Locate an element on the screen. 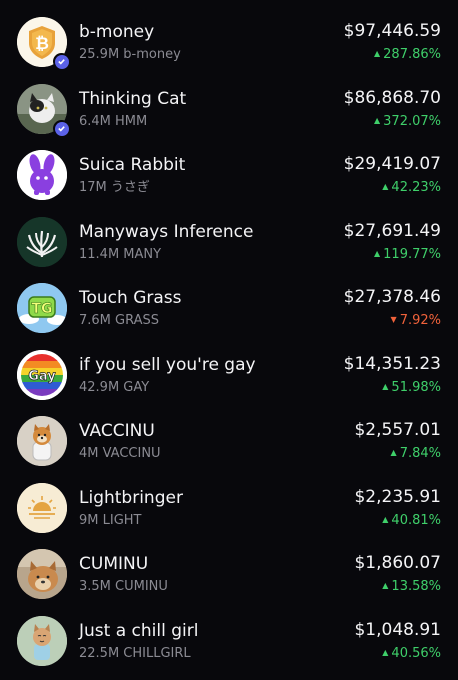  token-change: ▲ 119.77% is located at coordinates (407, 254).